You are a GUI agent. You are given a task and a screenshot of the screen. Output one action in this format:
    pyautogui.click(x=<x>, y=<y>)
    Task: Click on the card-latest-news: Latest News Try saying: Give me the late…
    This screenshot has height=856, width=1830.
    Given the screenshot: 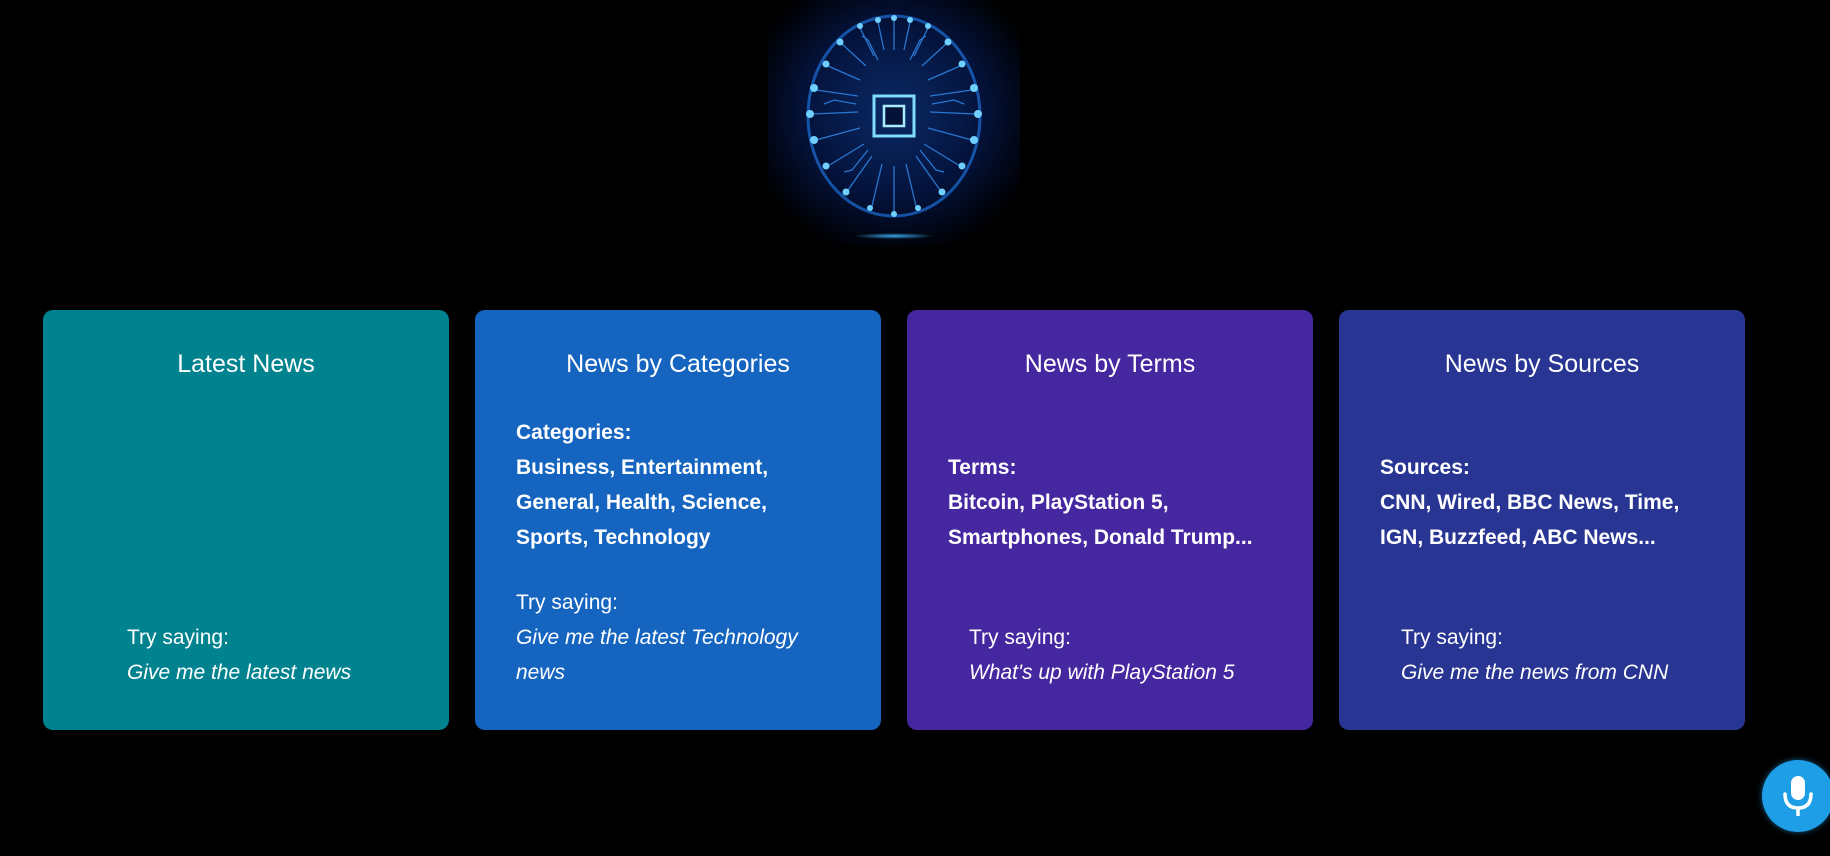 What is the action you would take?
    pyautogui.click(x=246, y=520)
    